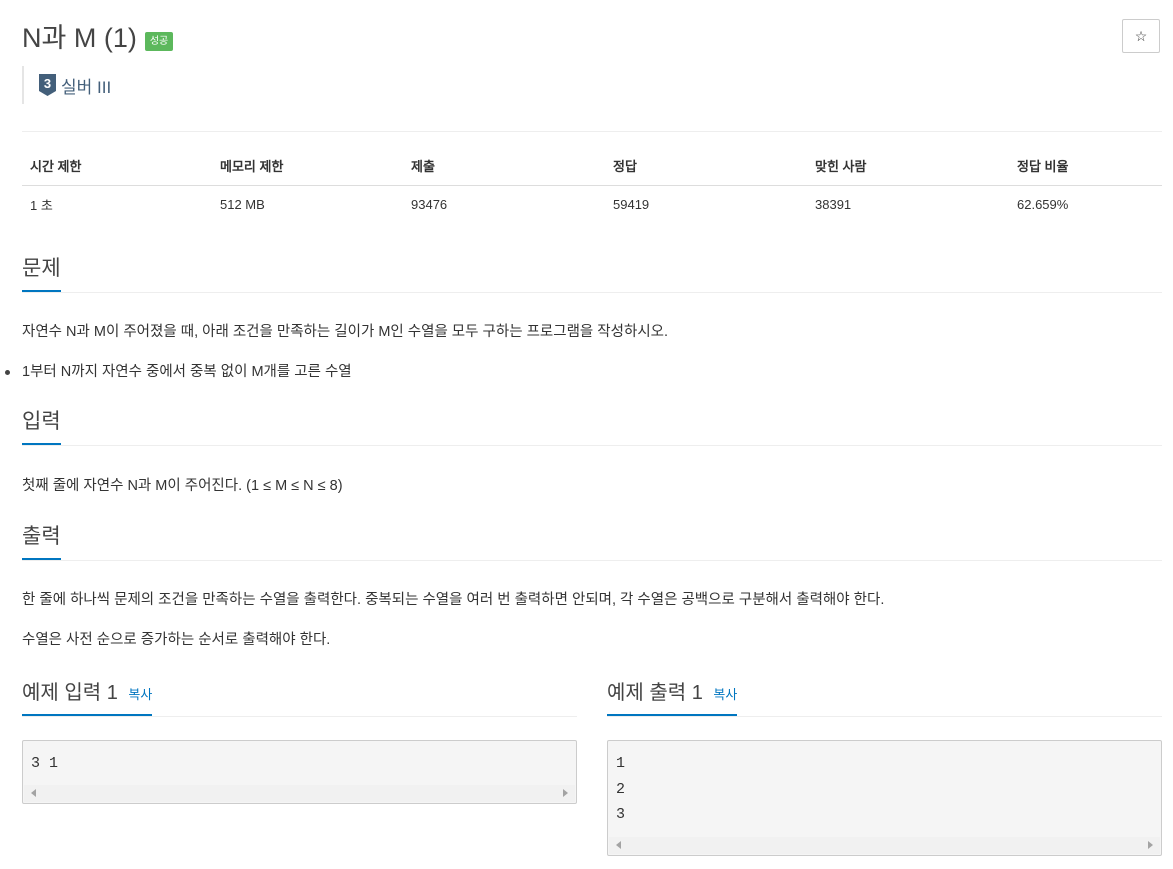 The width and height of the screenshot is (1173, 869). I want to click on sample-output-header: 예제 출력 1 복사, so click(884, 698).